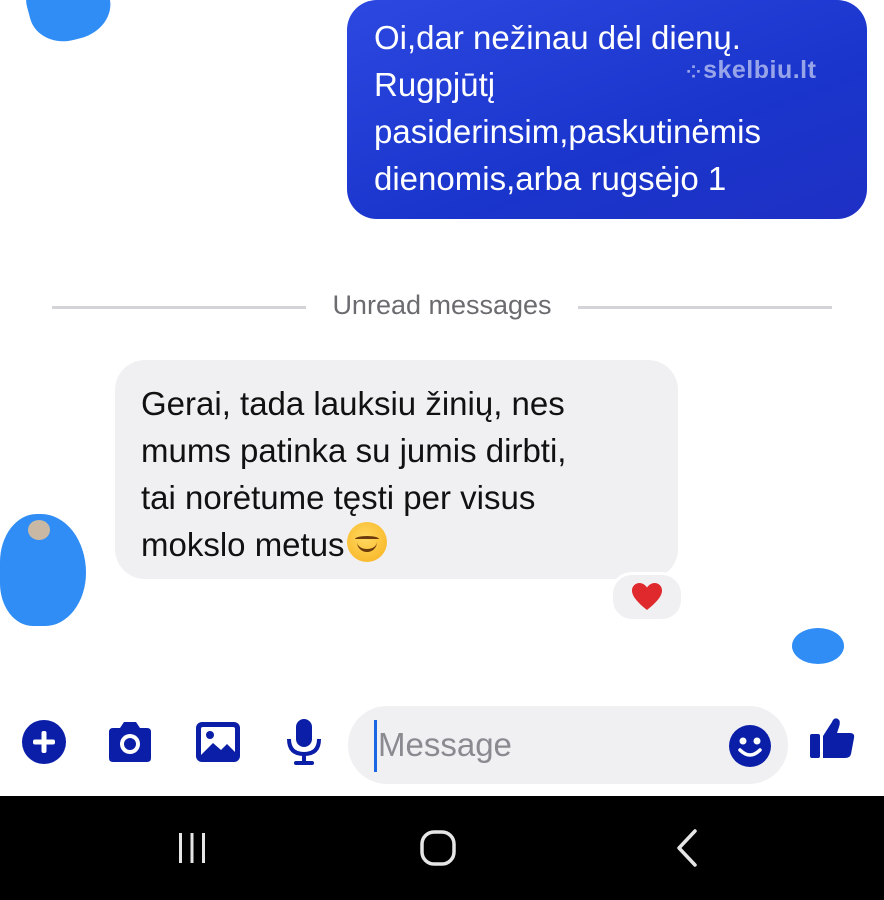 Image resolution: width=884 pixels, height=900 pixels. I want to click on watermark: ⁘ skelbiu.lt, so click(751, 70).